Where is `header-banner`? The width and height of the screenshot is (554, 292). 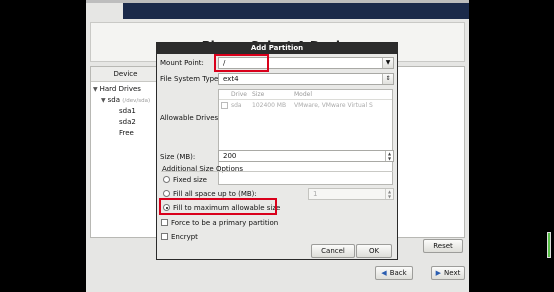 header-banner is located at coordinates (296, 11).